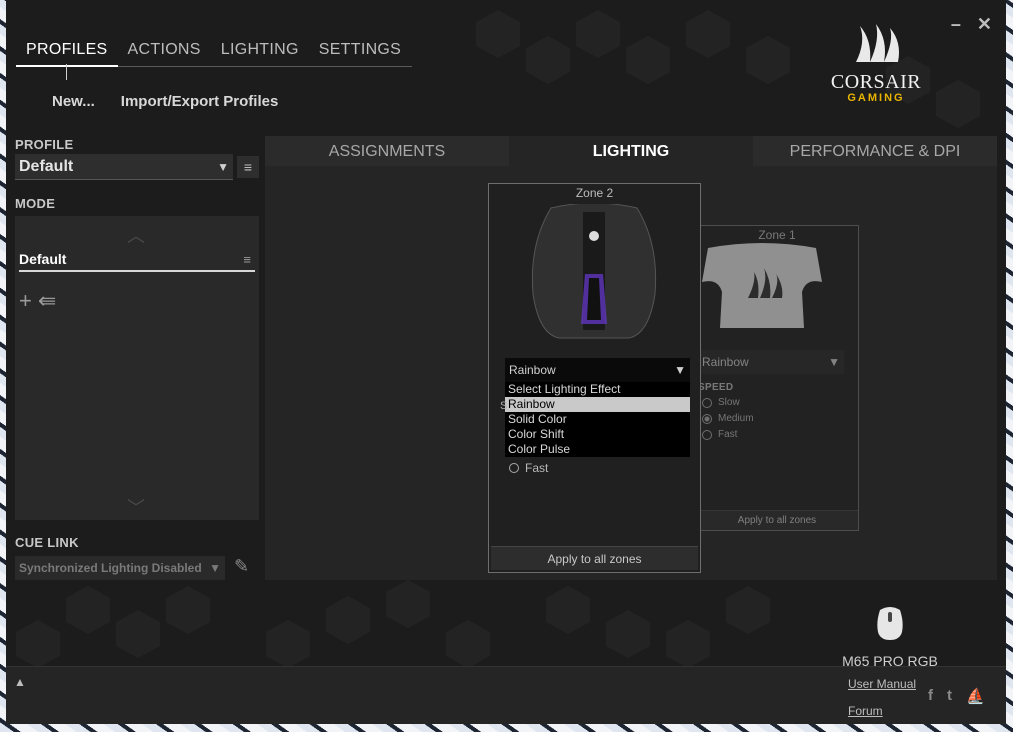  Describe the element at coordinates (877, 43) in the screenshot. I see `corsair-sails-icon` at that location.